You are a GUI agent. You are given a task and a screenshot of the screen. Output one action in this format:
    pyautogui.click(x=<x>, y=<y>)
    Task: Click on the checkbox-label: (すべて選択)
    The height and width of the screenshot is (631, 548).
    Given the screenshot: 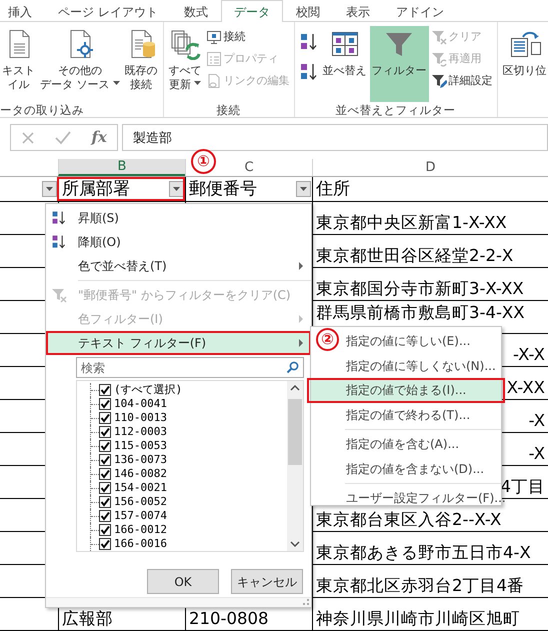 What is the action you would take?
    pyautogui.click(x=148, y=390)
    